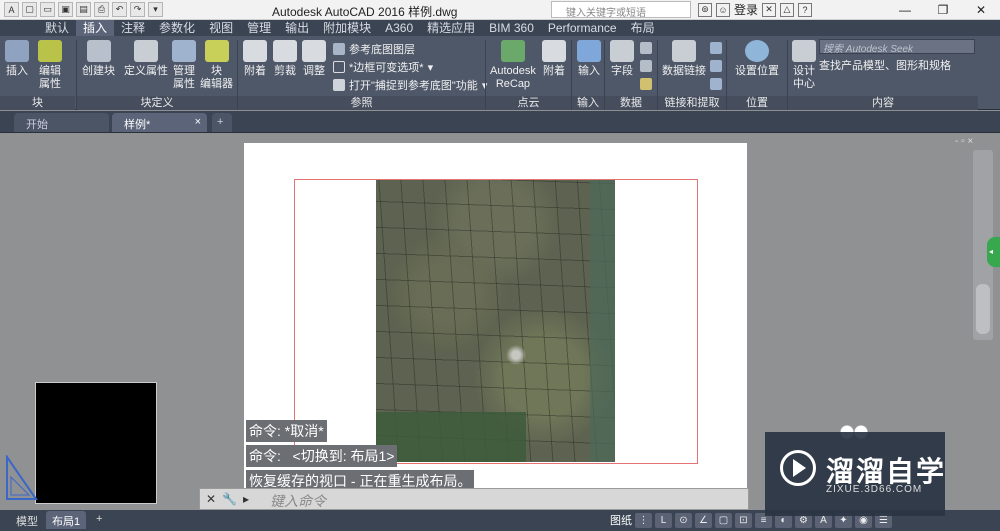 This screenshot has height=531, width=1000. Describe the element at coordinates (703, 520) in the screenshot. I see `polar-icon: ∠` at that location.